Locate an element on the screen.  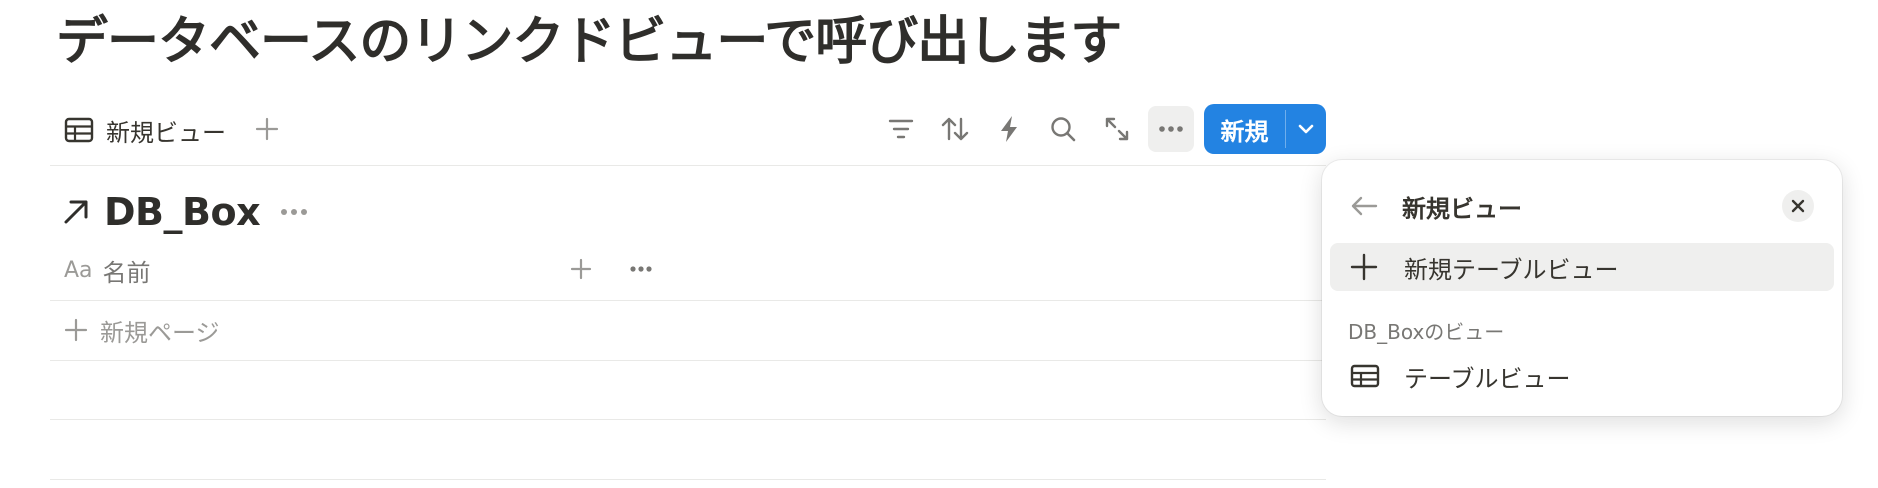
filter-icon is located at coordinates (901, 129).